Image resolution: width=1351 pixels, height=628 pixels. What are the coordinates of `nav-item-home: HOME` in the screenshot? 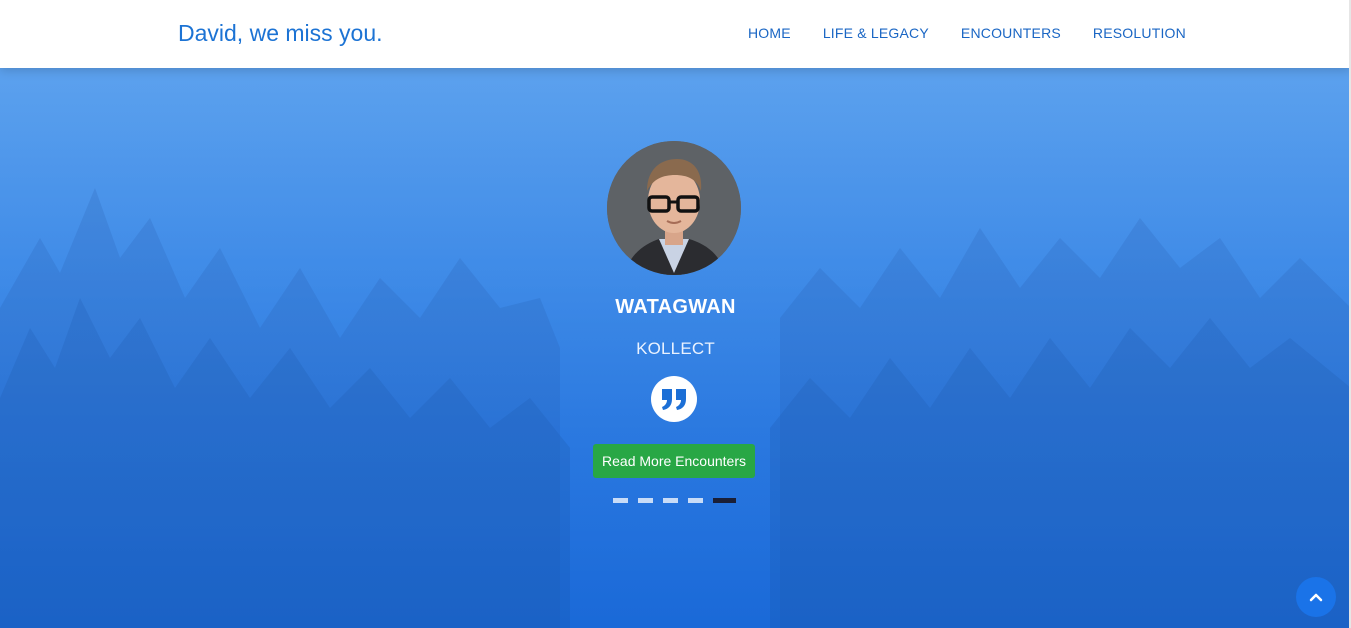 It's located at (769, 34).